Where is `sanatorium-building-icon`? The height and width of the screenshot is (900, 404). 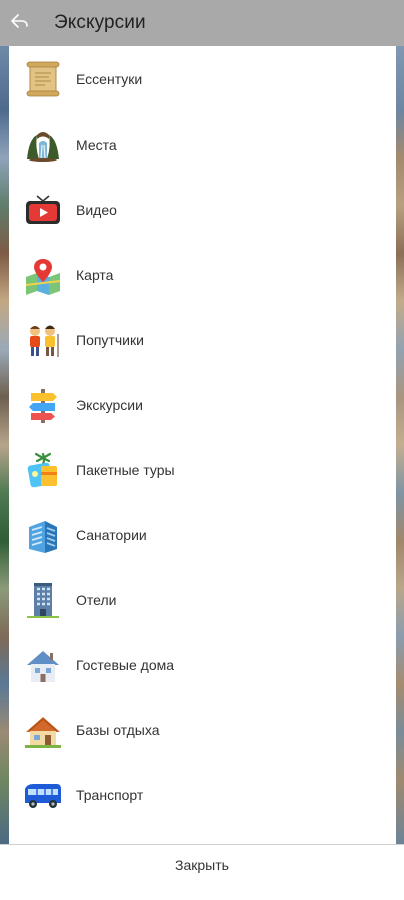
sanatorium-building-icon is located at coordinates (43, 535).